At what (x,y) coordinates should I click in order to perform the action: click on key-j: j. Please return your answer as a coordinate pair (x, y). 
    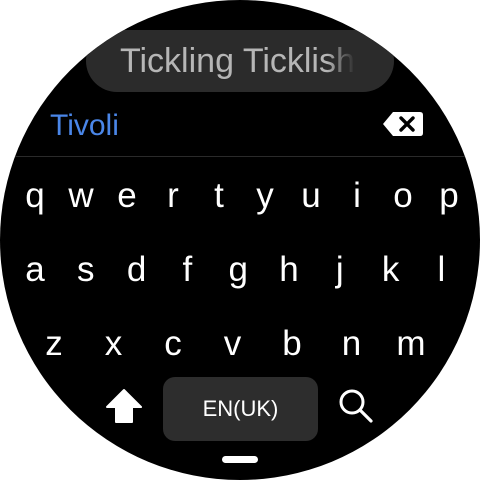
    Looking at the image, I should click on (340, 270).